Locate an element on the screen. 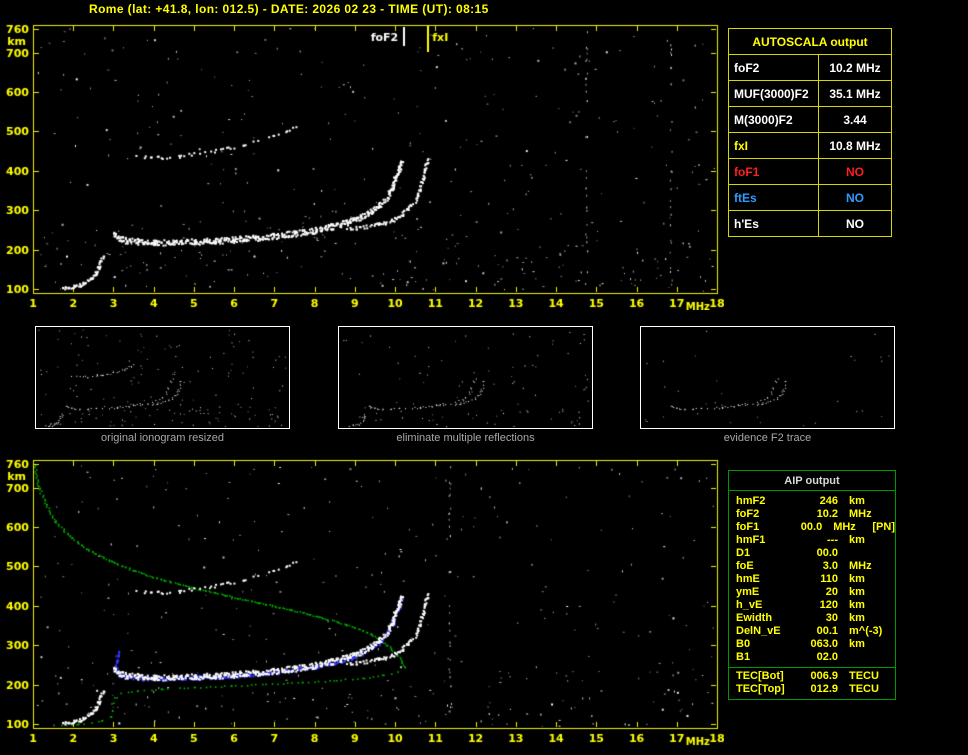  autoscala-row-label: fxI is located at coordinates (774, 145).